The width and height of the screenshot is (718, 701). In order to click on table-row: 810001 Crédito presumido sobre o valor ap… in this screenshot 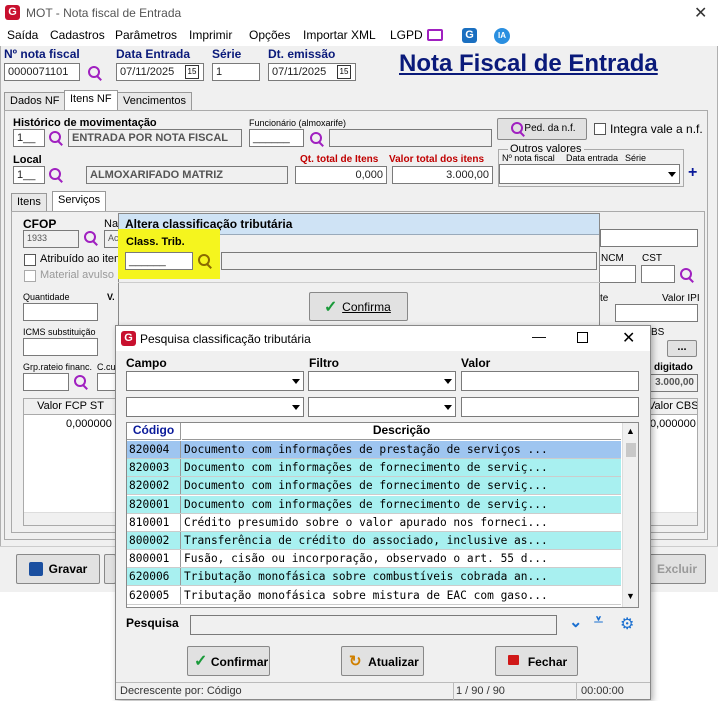, I will do `click(374, 522)`.